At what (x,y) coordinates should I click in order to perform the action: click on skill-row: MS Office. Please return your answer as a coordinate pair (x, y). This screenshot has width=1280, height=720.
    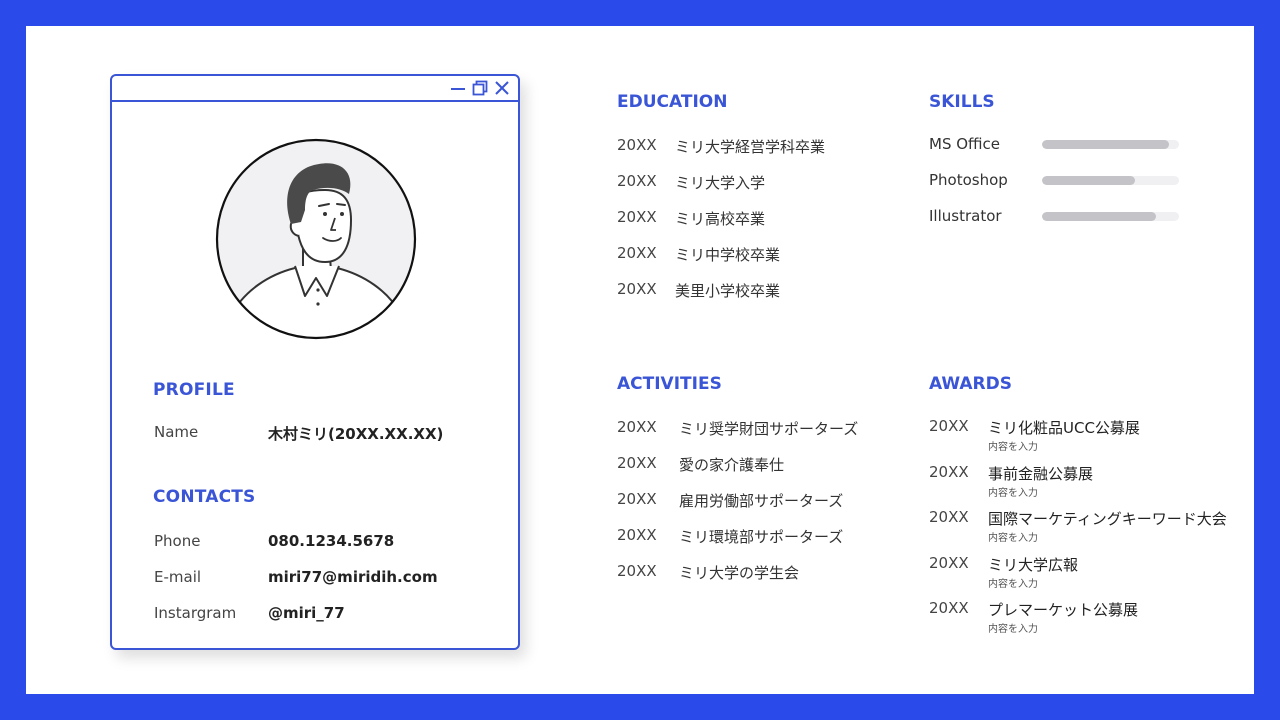
    Looking at the image, I should click on (1059, 153).